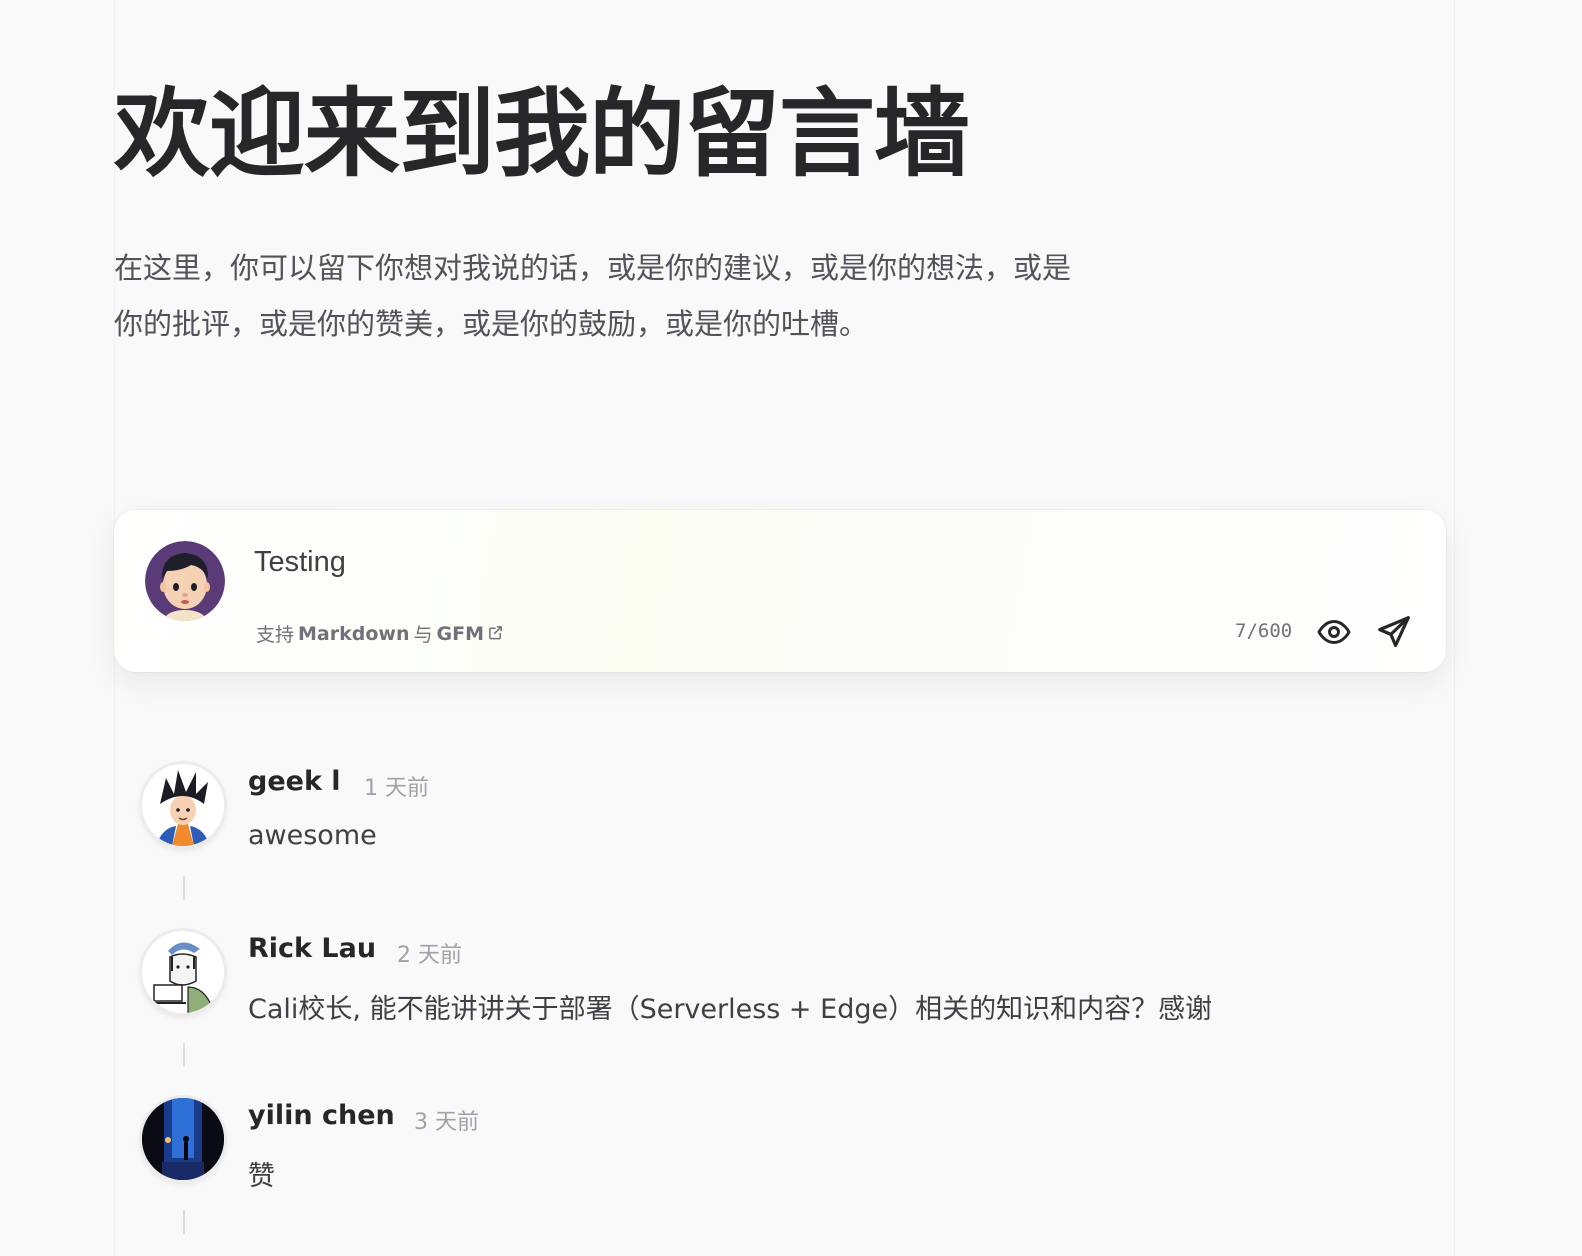  Describe the element at coordinates (275, 635) in the screenshot. I see `hint-prefix: 支持` at that location.